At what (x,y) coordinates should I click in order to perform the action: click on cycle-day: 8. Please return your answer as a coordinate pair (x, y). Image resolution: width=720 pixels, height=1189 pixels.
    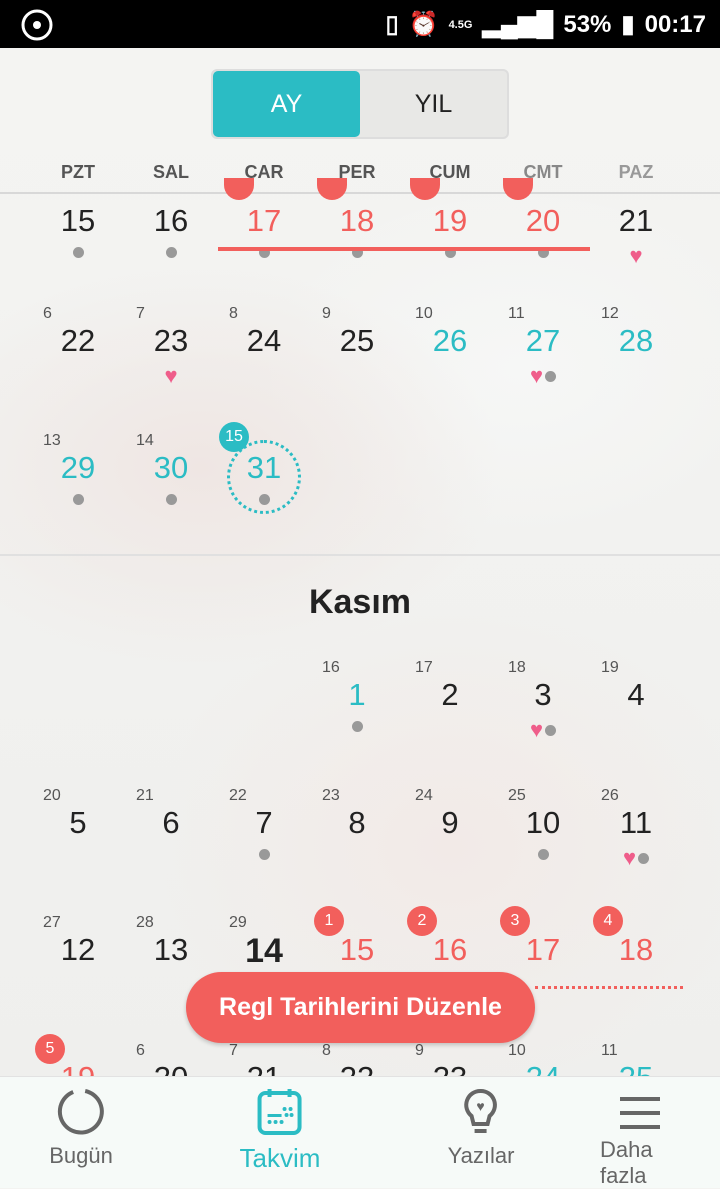
    Looking at the image, I should click on (326, 1050).